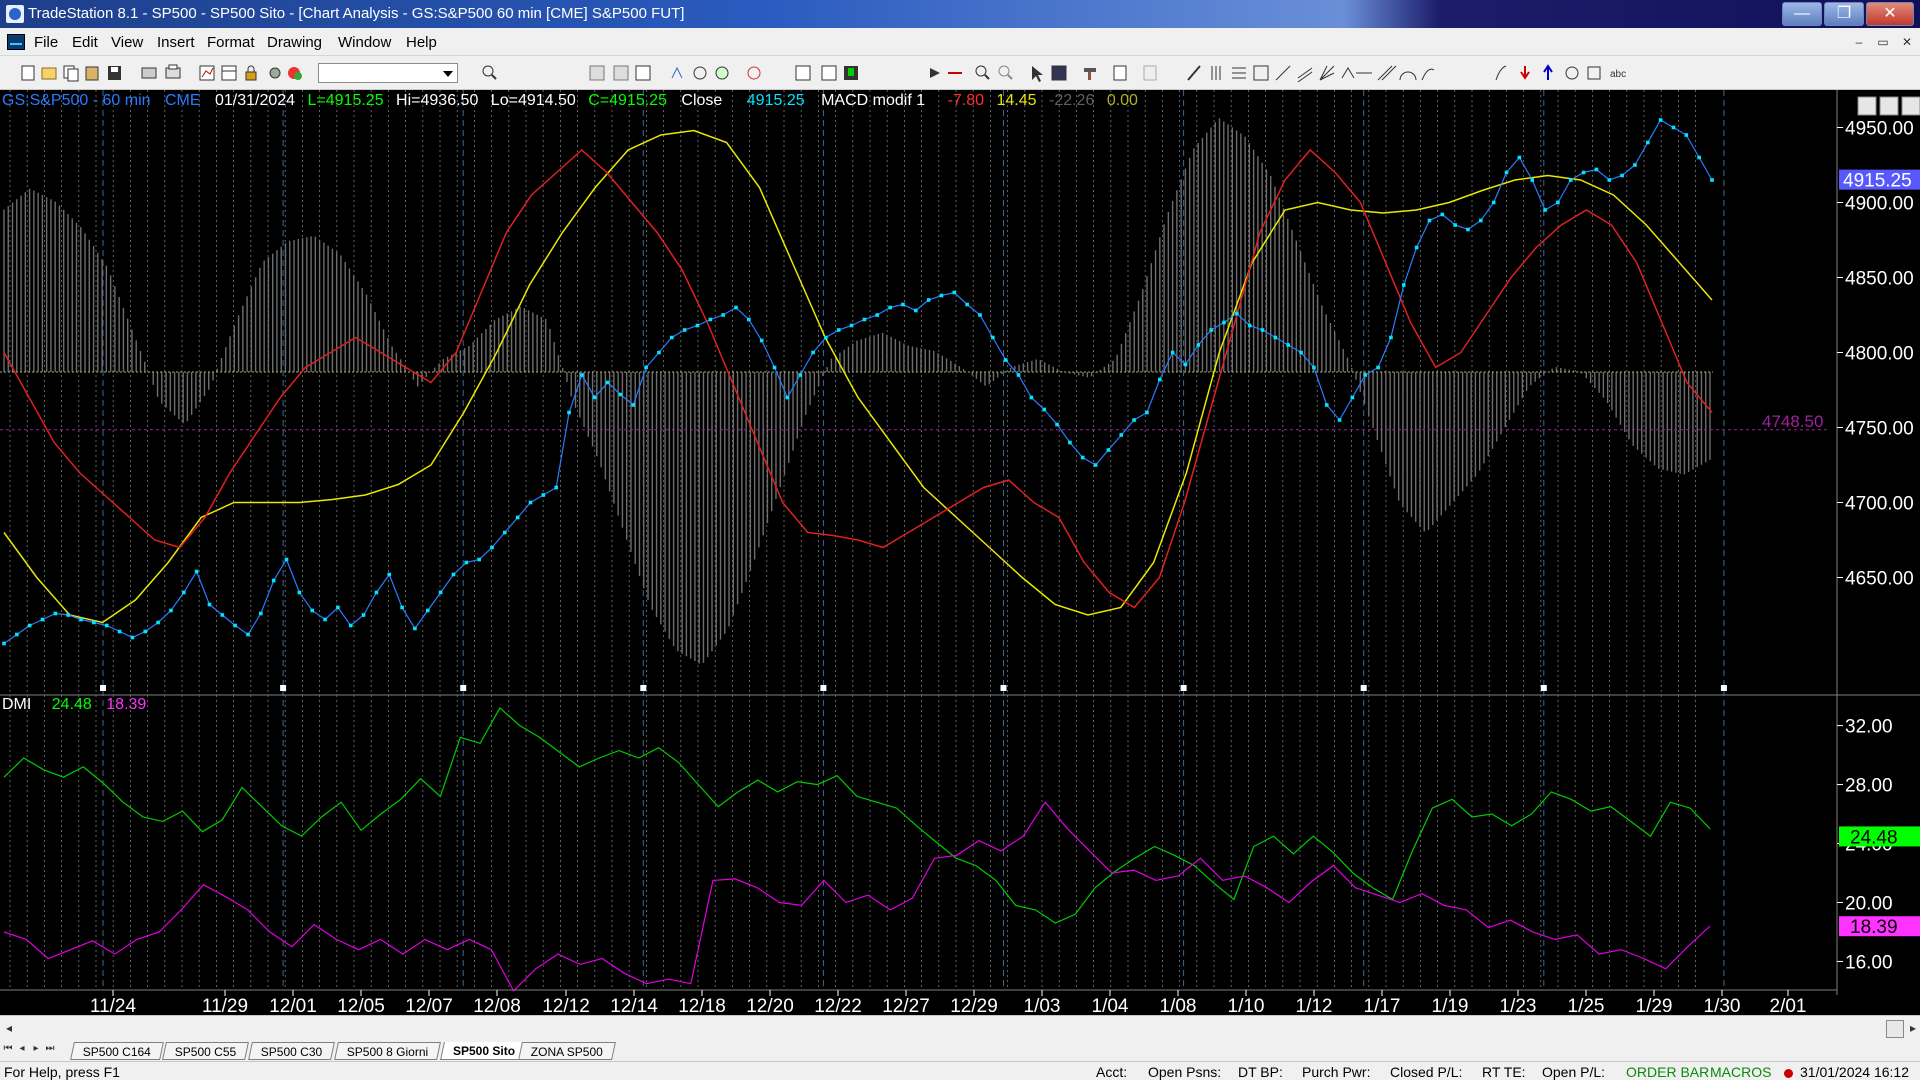 Image resolution: width=1920 pixels, height=1080 pixels. What do you see at coordinates (1802, 14) in the screenshot?
I see `window-minimize-button: —` at bounding box center [1802, 14].